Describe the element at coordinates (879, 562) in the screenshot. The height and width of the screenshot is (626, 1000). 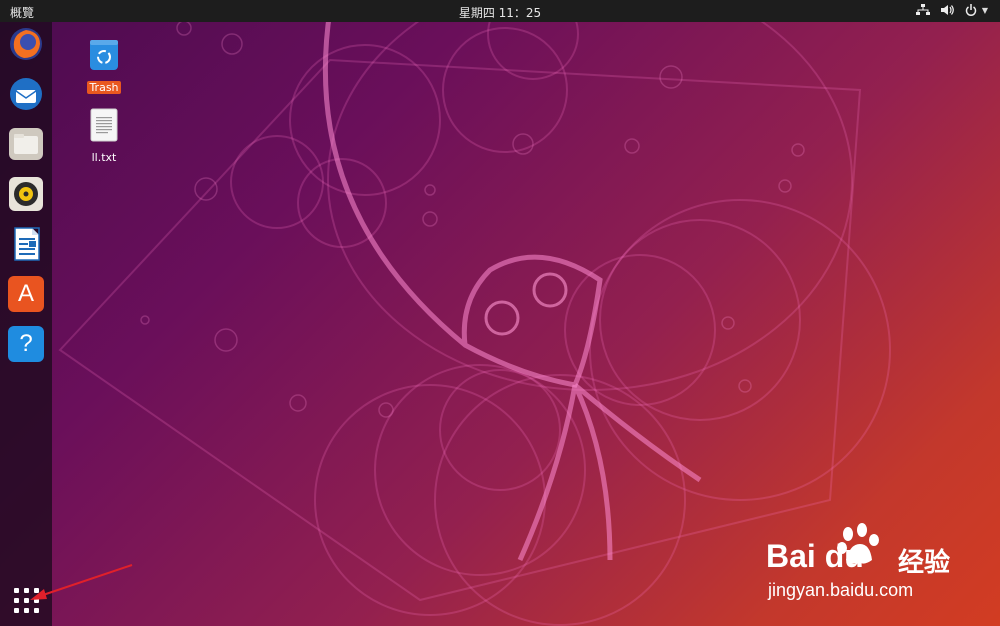
I see `baidu-watermark: Bai du 经验 jingyan.baidu.com` at that location.